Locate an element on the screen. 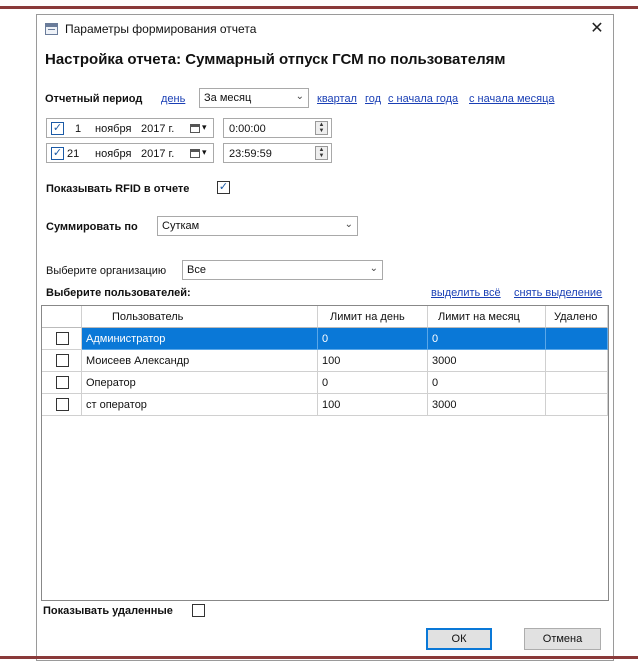 The height and width of the screenshot is (662, 638). column-header-user: Пользователь is located at coordinates (200, 317).